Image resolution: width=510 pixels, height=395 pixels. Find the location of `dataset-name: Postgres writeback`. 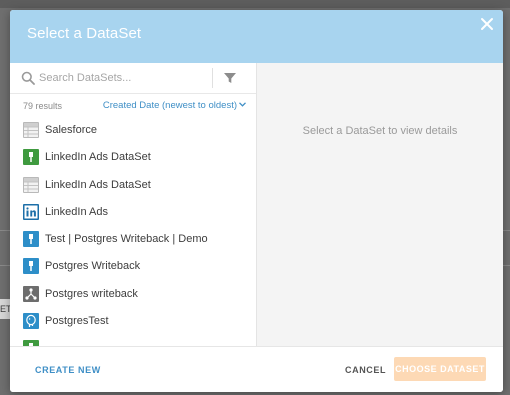

dataset-name: Postgres writeback is located at coordinates (91, 293).